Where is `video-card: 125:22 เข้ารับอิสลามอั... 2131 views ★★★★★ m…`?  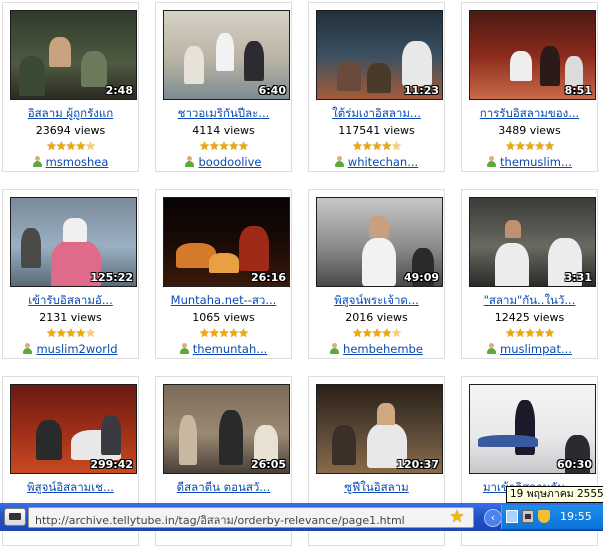
video-card: 125:22 เข้ารับอิสลามอั... 2131 views ★★★★★ m… is located at coordinates (70, 274).